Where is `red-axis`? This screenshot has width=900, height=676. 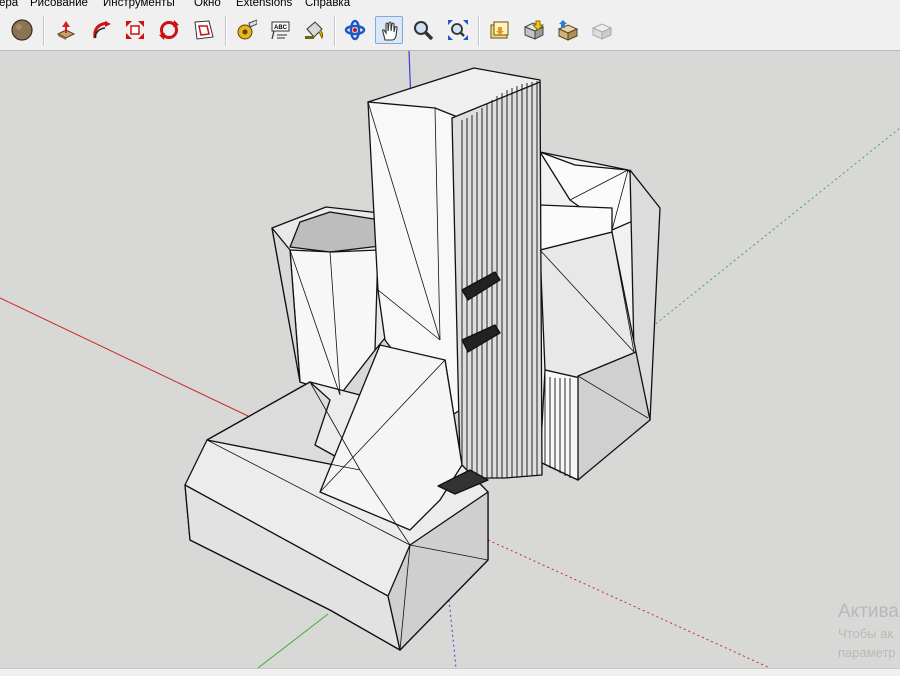 red-axis is located at coordinates (124, 357).